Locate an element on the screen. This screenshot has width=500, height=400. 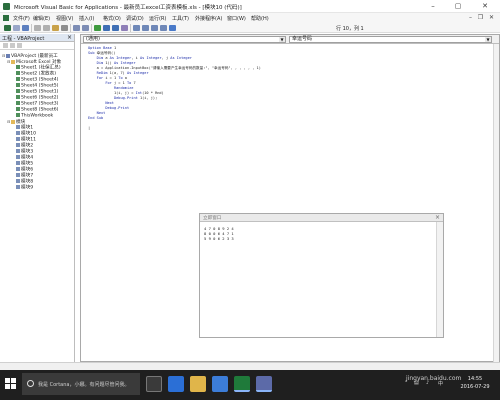
tree-item-label: 模块2 is located at coordinates (27, 146).